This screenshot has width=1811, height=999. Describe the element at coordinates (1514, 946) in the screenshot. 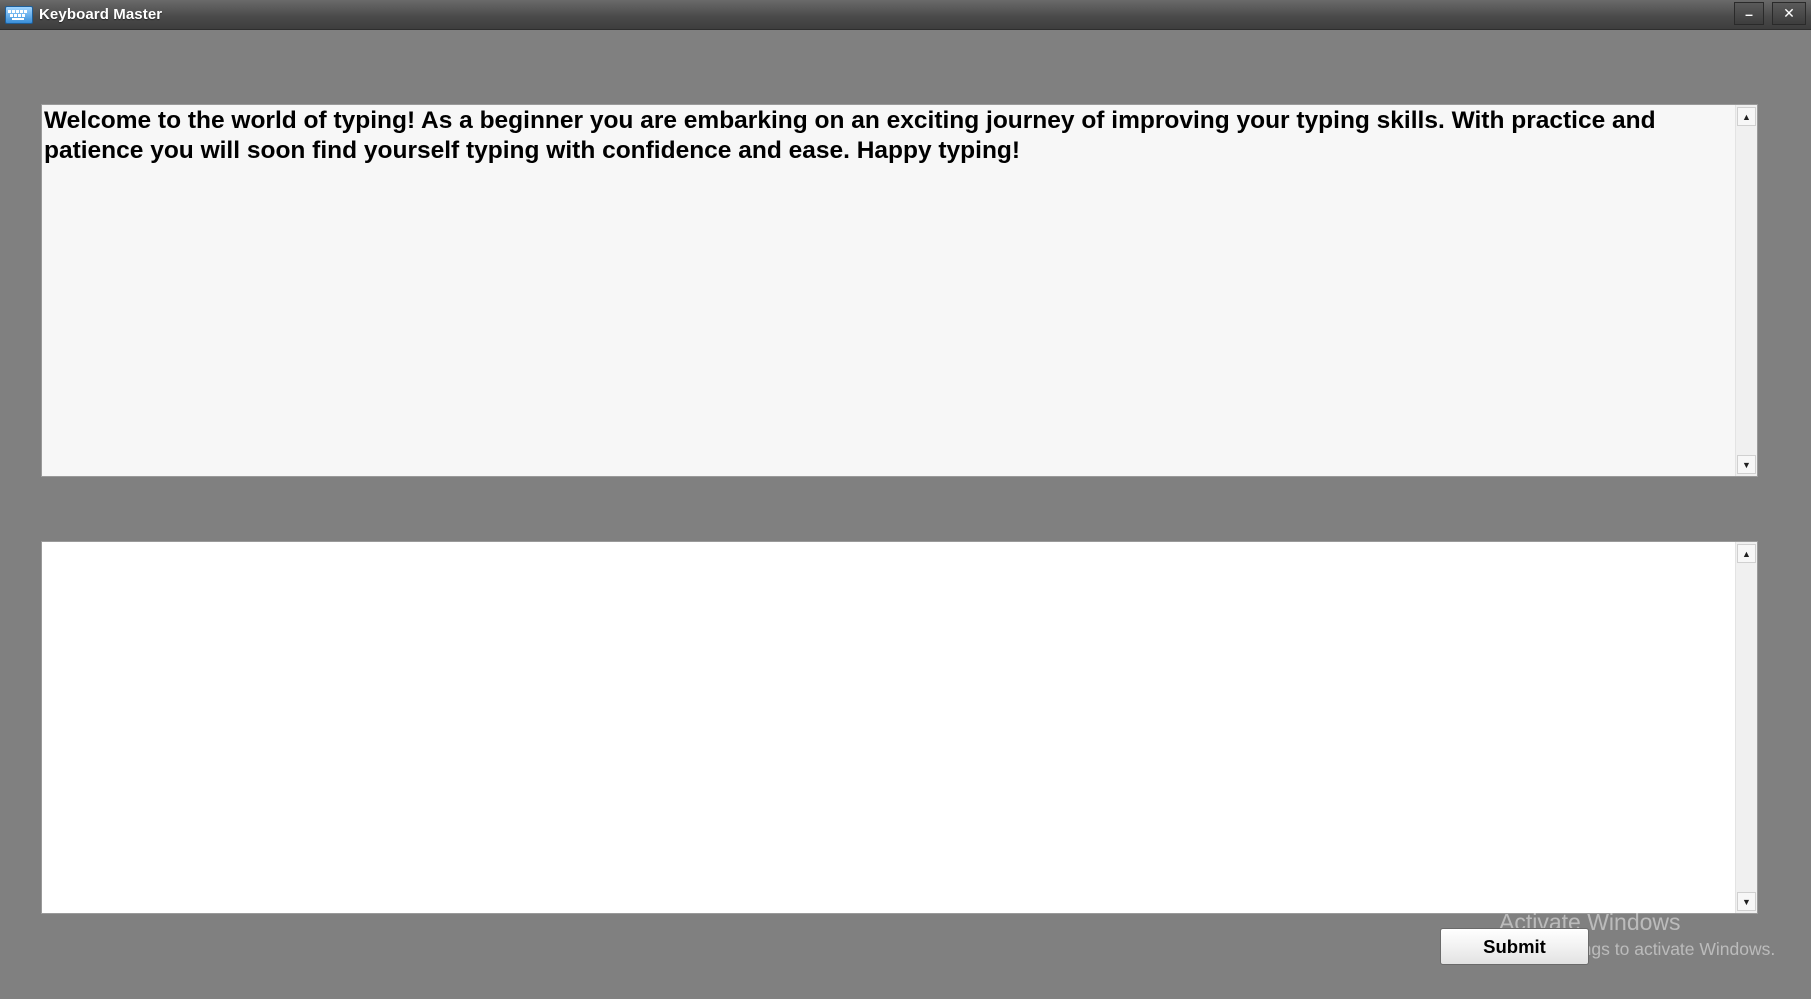

I see `submit-button: Submit` at that location.